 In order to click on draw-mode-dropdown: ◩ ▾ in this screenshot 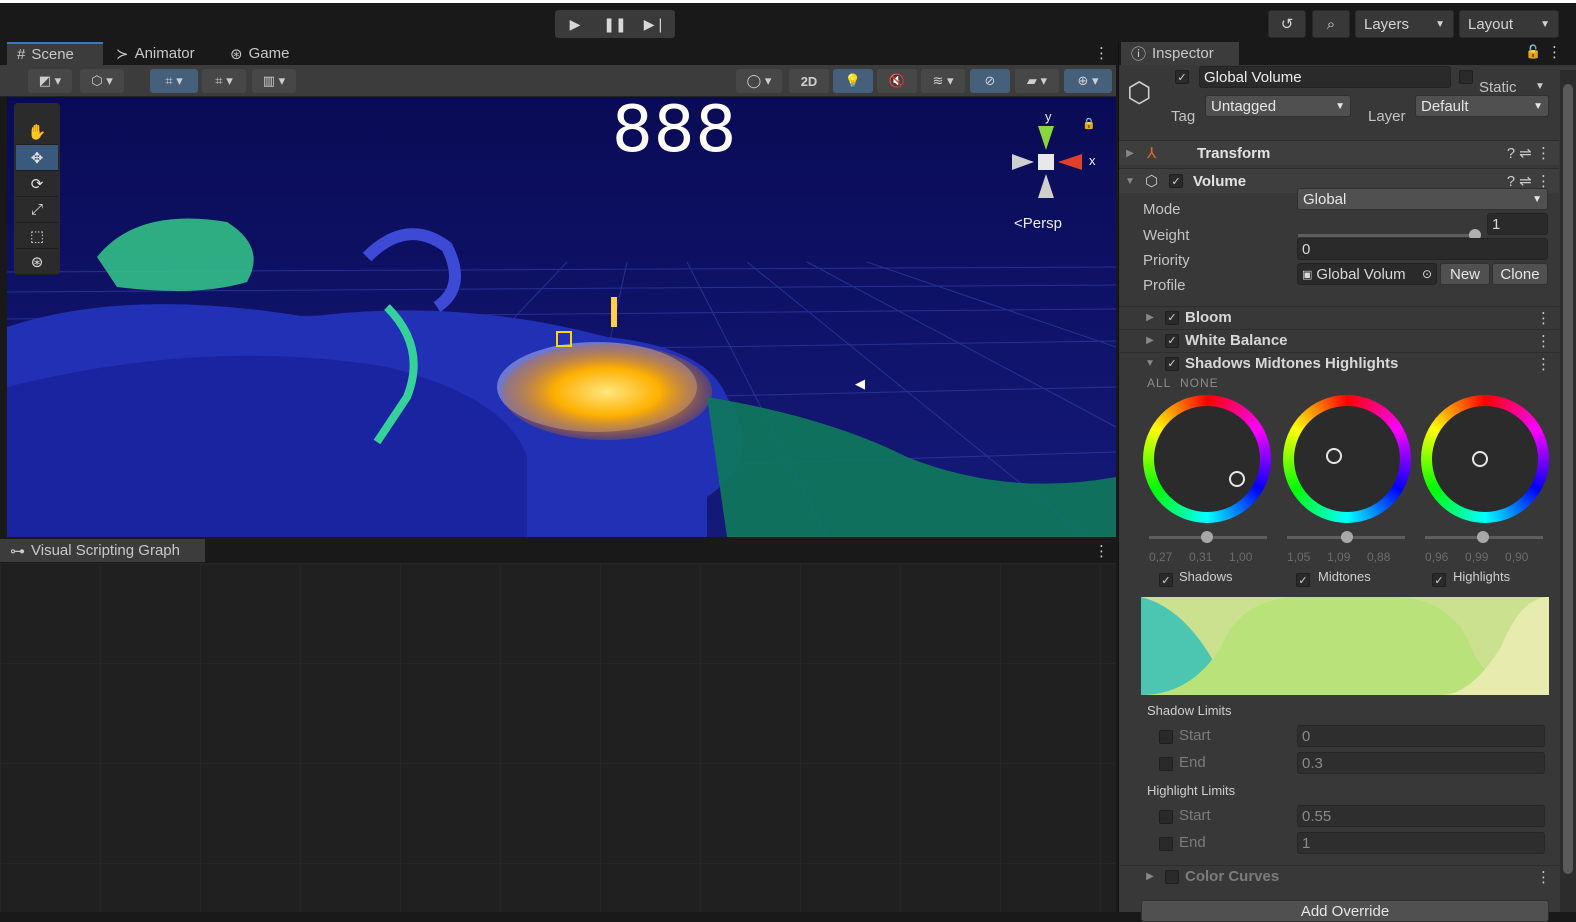, I will do `click(50, 81)`.